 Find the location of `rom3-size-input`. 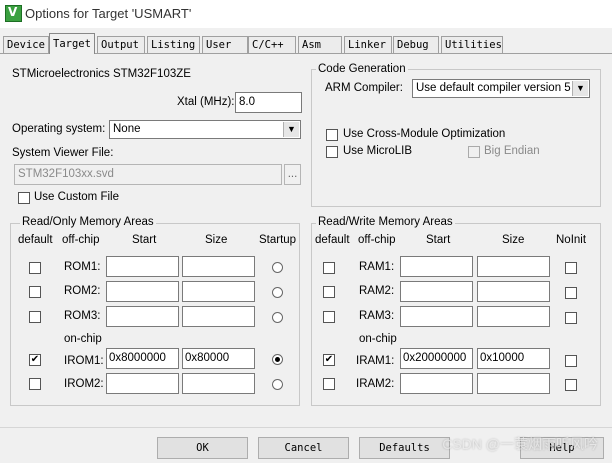

rom3-size-input is located at coordinates (218, 316).